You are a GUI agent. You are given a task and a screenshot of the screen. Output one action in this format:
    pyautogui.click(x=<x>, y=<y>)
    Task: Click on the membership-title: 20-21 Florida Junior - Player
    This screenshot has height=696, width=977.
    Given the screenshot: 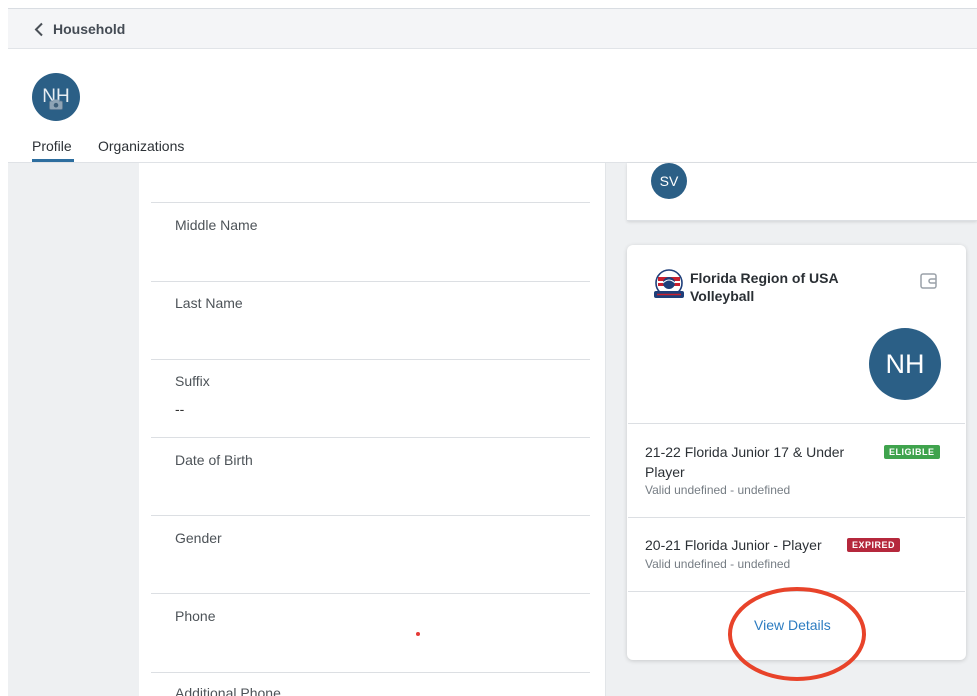 What is the action you would take?
    pyautogui.click(x=733, y=545)
    